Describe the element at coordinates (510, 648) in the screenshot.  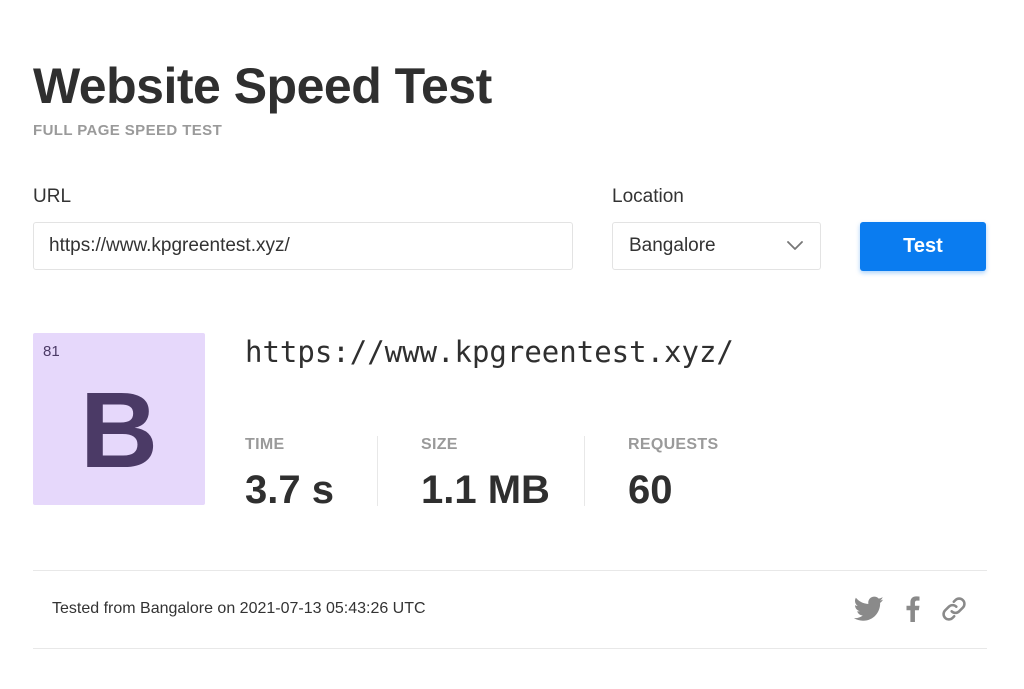
I see `footer-divider-bottom` at that location.